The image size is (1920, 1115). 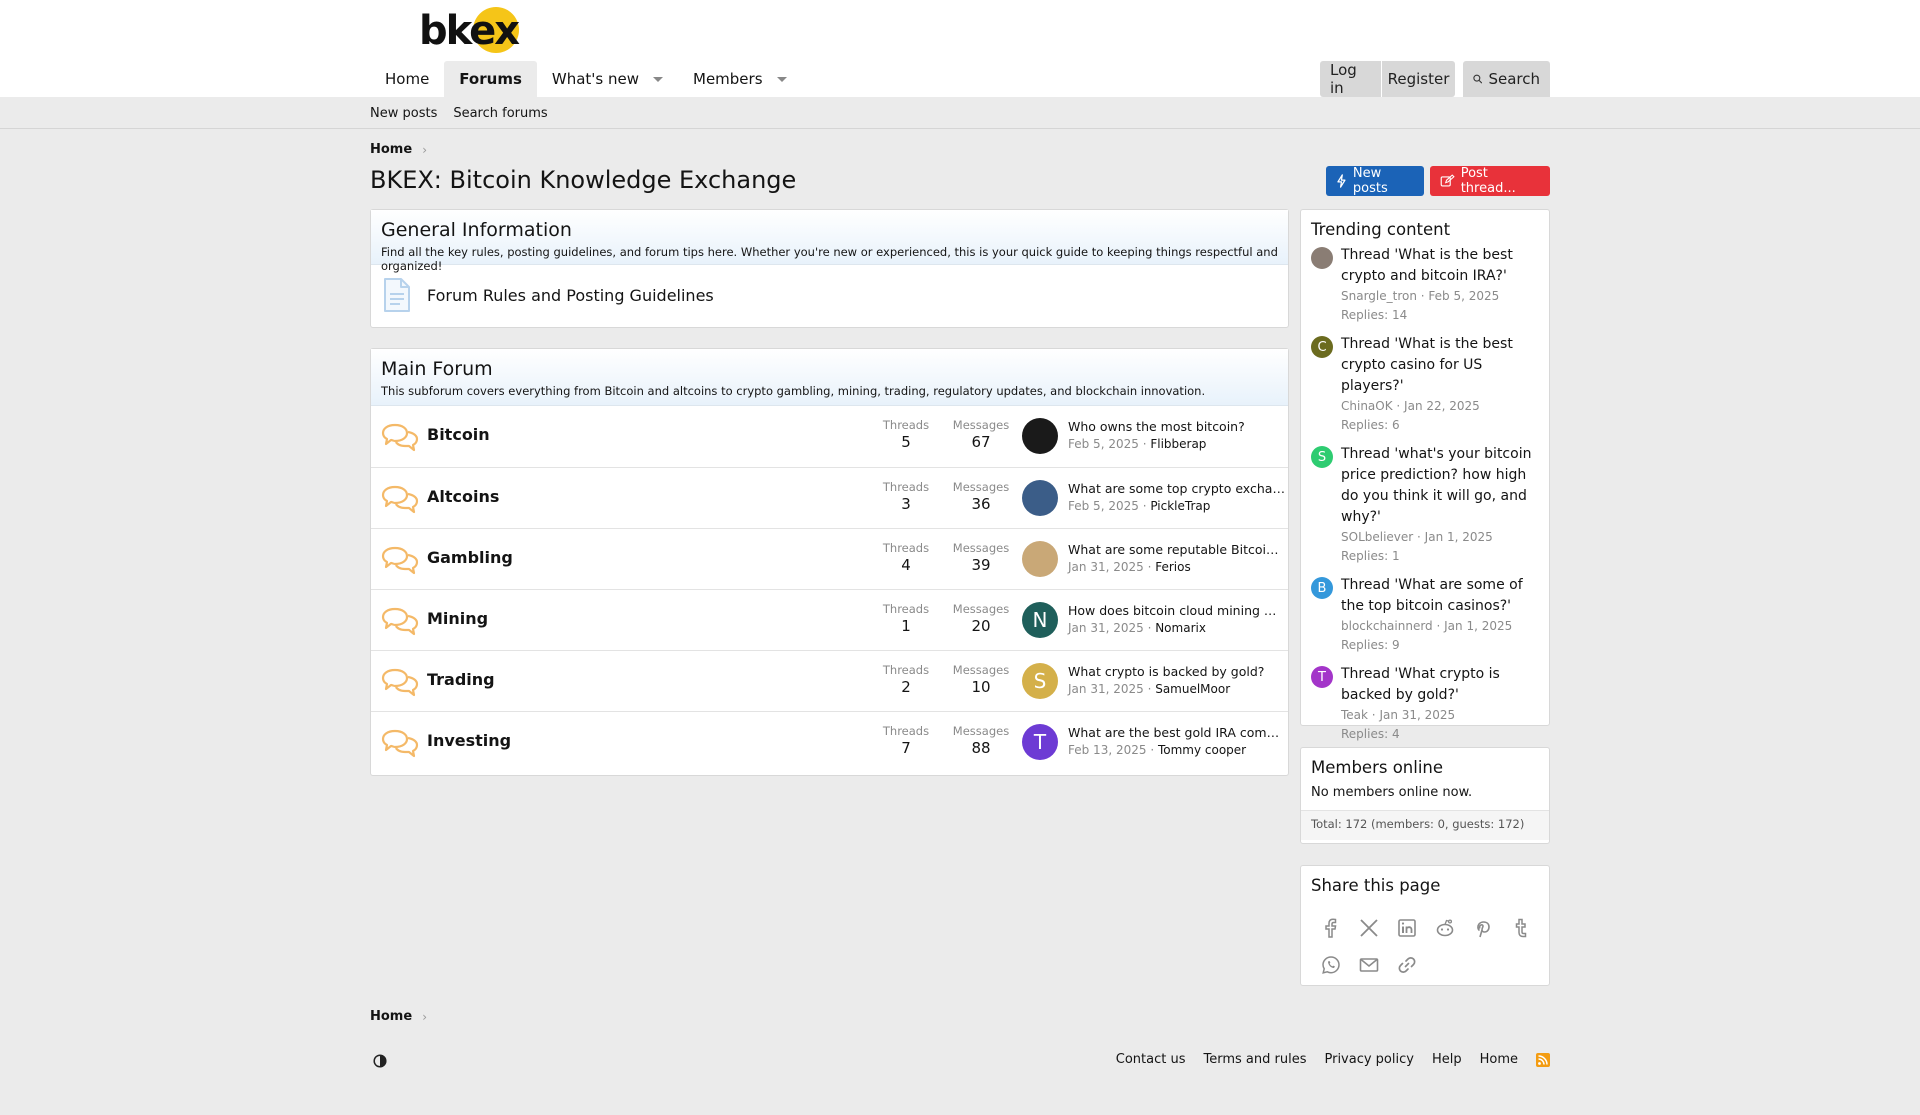 I want to click on latest-post-meta: Jan 31, 2025 · SamuelMoor, so click(x=1149, y=689).